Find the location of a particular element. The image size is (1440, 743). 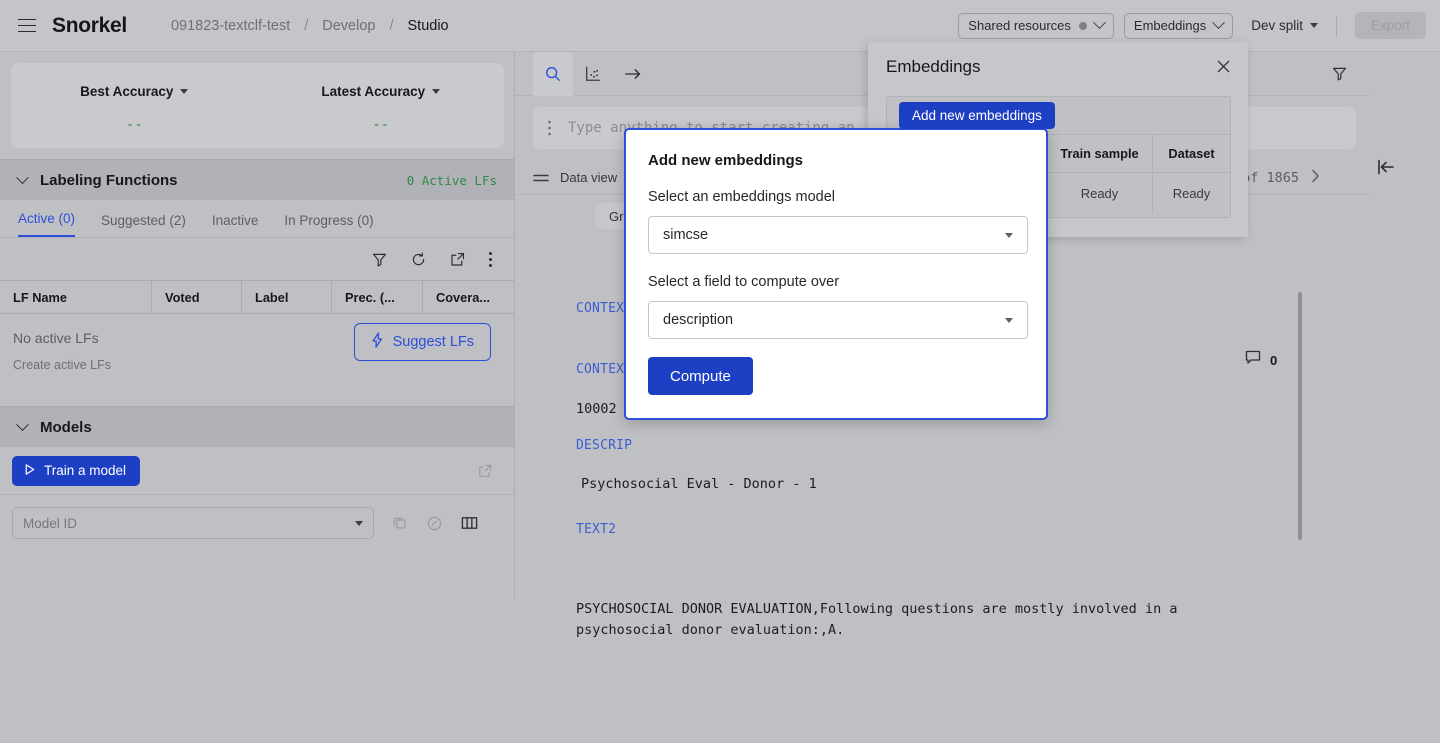

refresh-icon is located at coordinates (418, 259).